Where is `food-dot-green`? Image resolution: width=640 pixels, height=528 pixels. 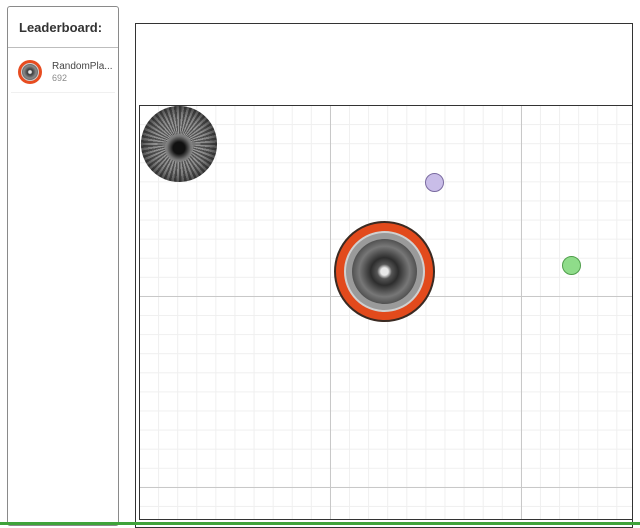
food-dot-green is located at coordinates (571, 265).